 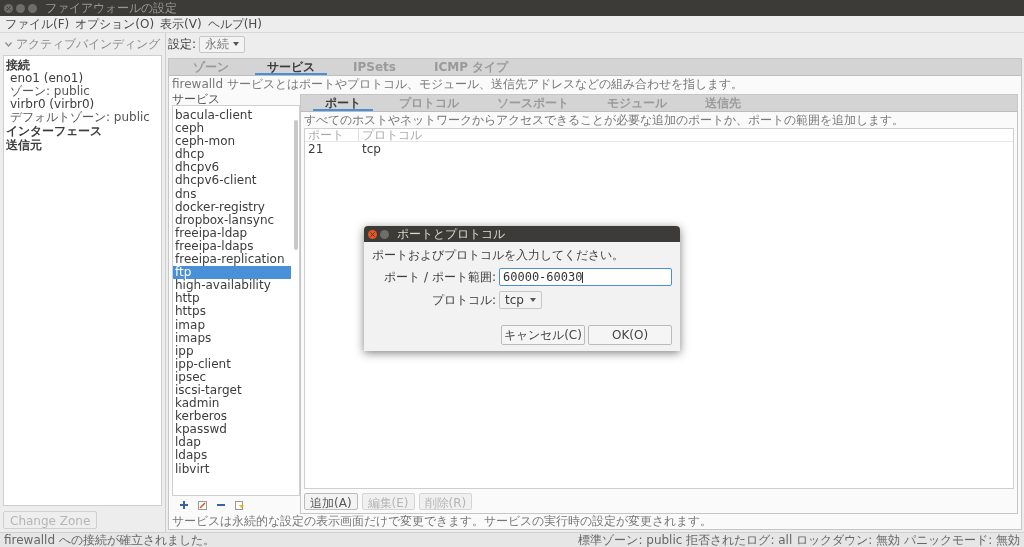 I want to click on service-item: ipsec, so click(x=232, y=377).